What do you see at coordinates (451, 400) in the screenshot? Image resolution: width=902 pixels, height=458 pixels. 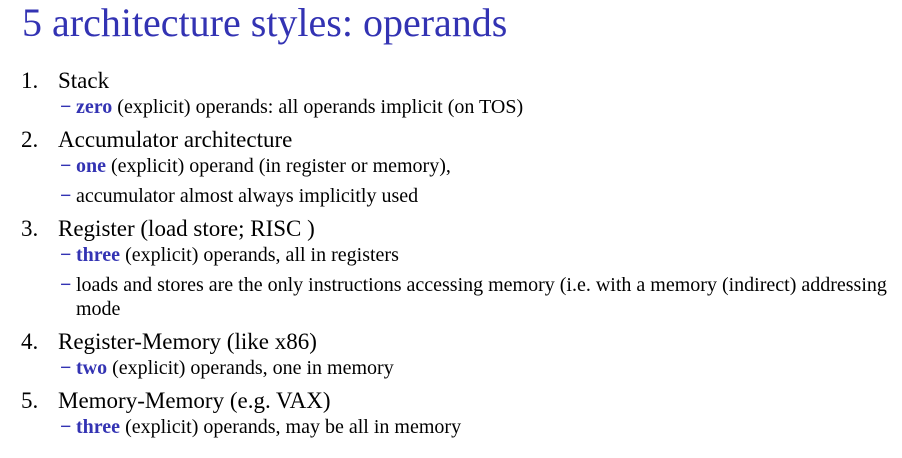 I see `item-heading-row: 5. Memory-Memory (e.g. VAX)` at bounding box center [451, 400].